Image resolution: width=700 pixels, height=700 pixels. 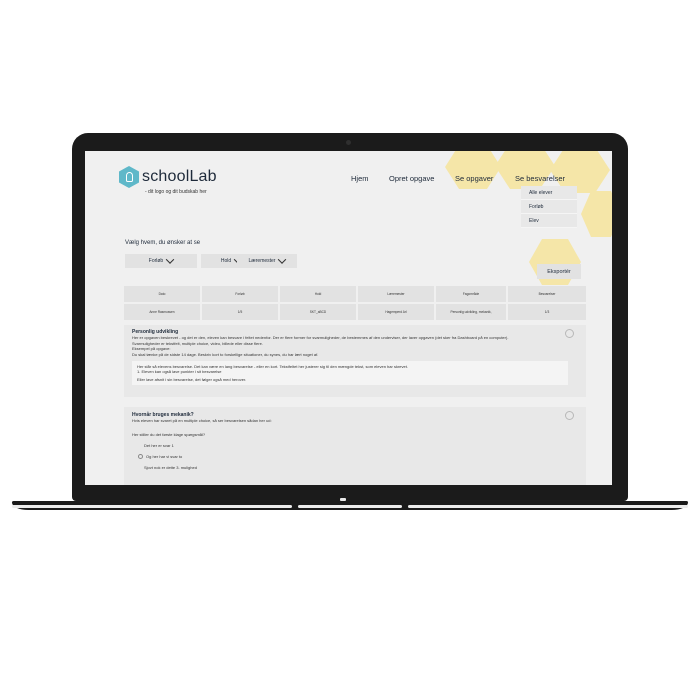 What do you see at coordinates (318, 312) in the screenshot?
I see `table-cell: SKT_aBCD` at bounding box center [318, 312].